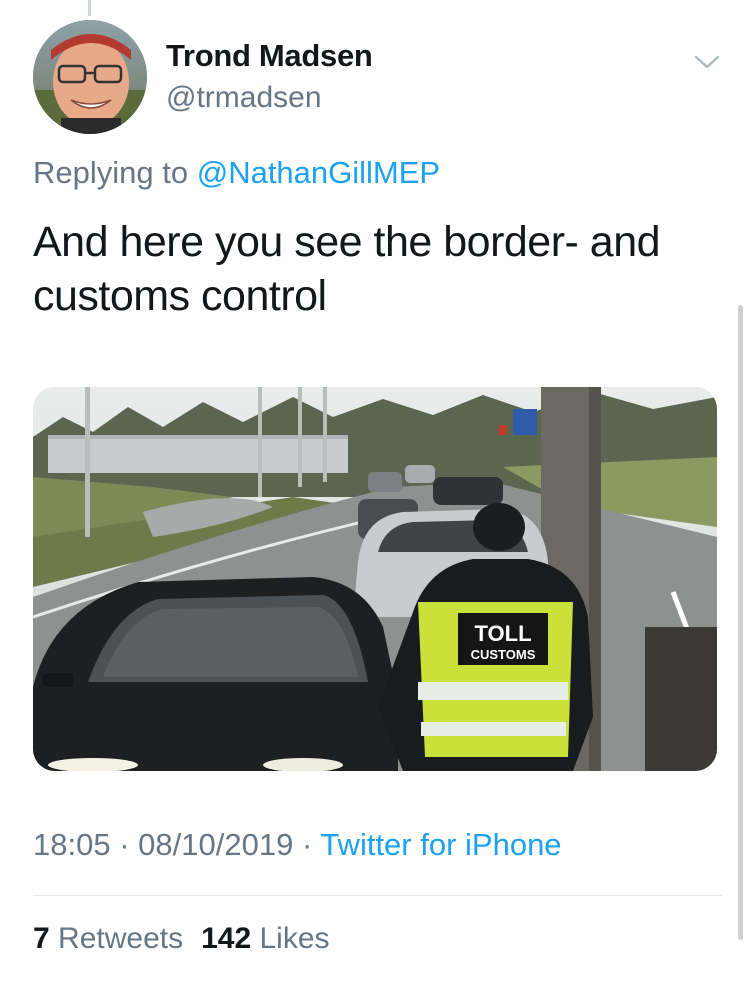 The height and width of the screenshot is (983, 749). I want to click on vest-label-toll: TOLL, so click(502, 633).